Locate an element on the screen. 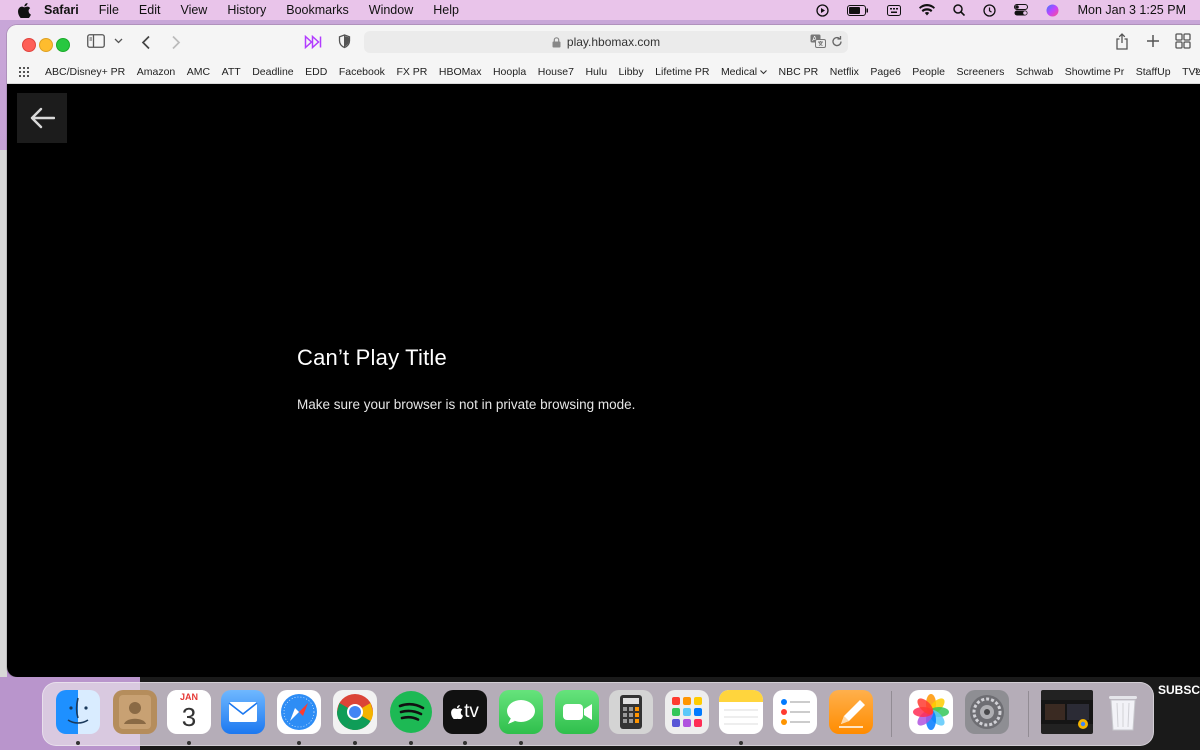  spotlight-search-icon is located at coordinates (958, 10).